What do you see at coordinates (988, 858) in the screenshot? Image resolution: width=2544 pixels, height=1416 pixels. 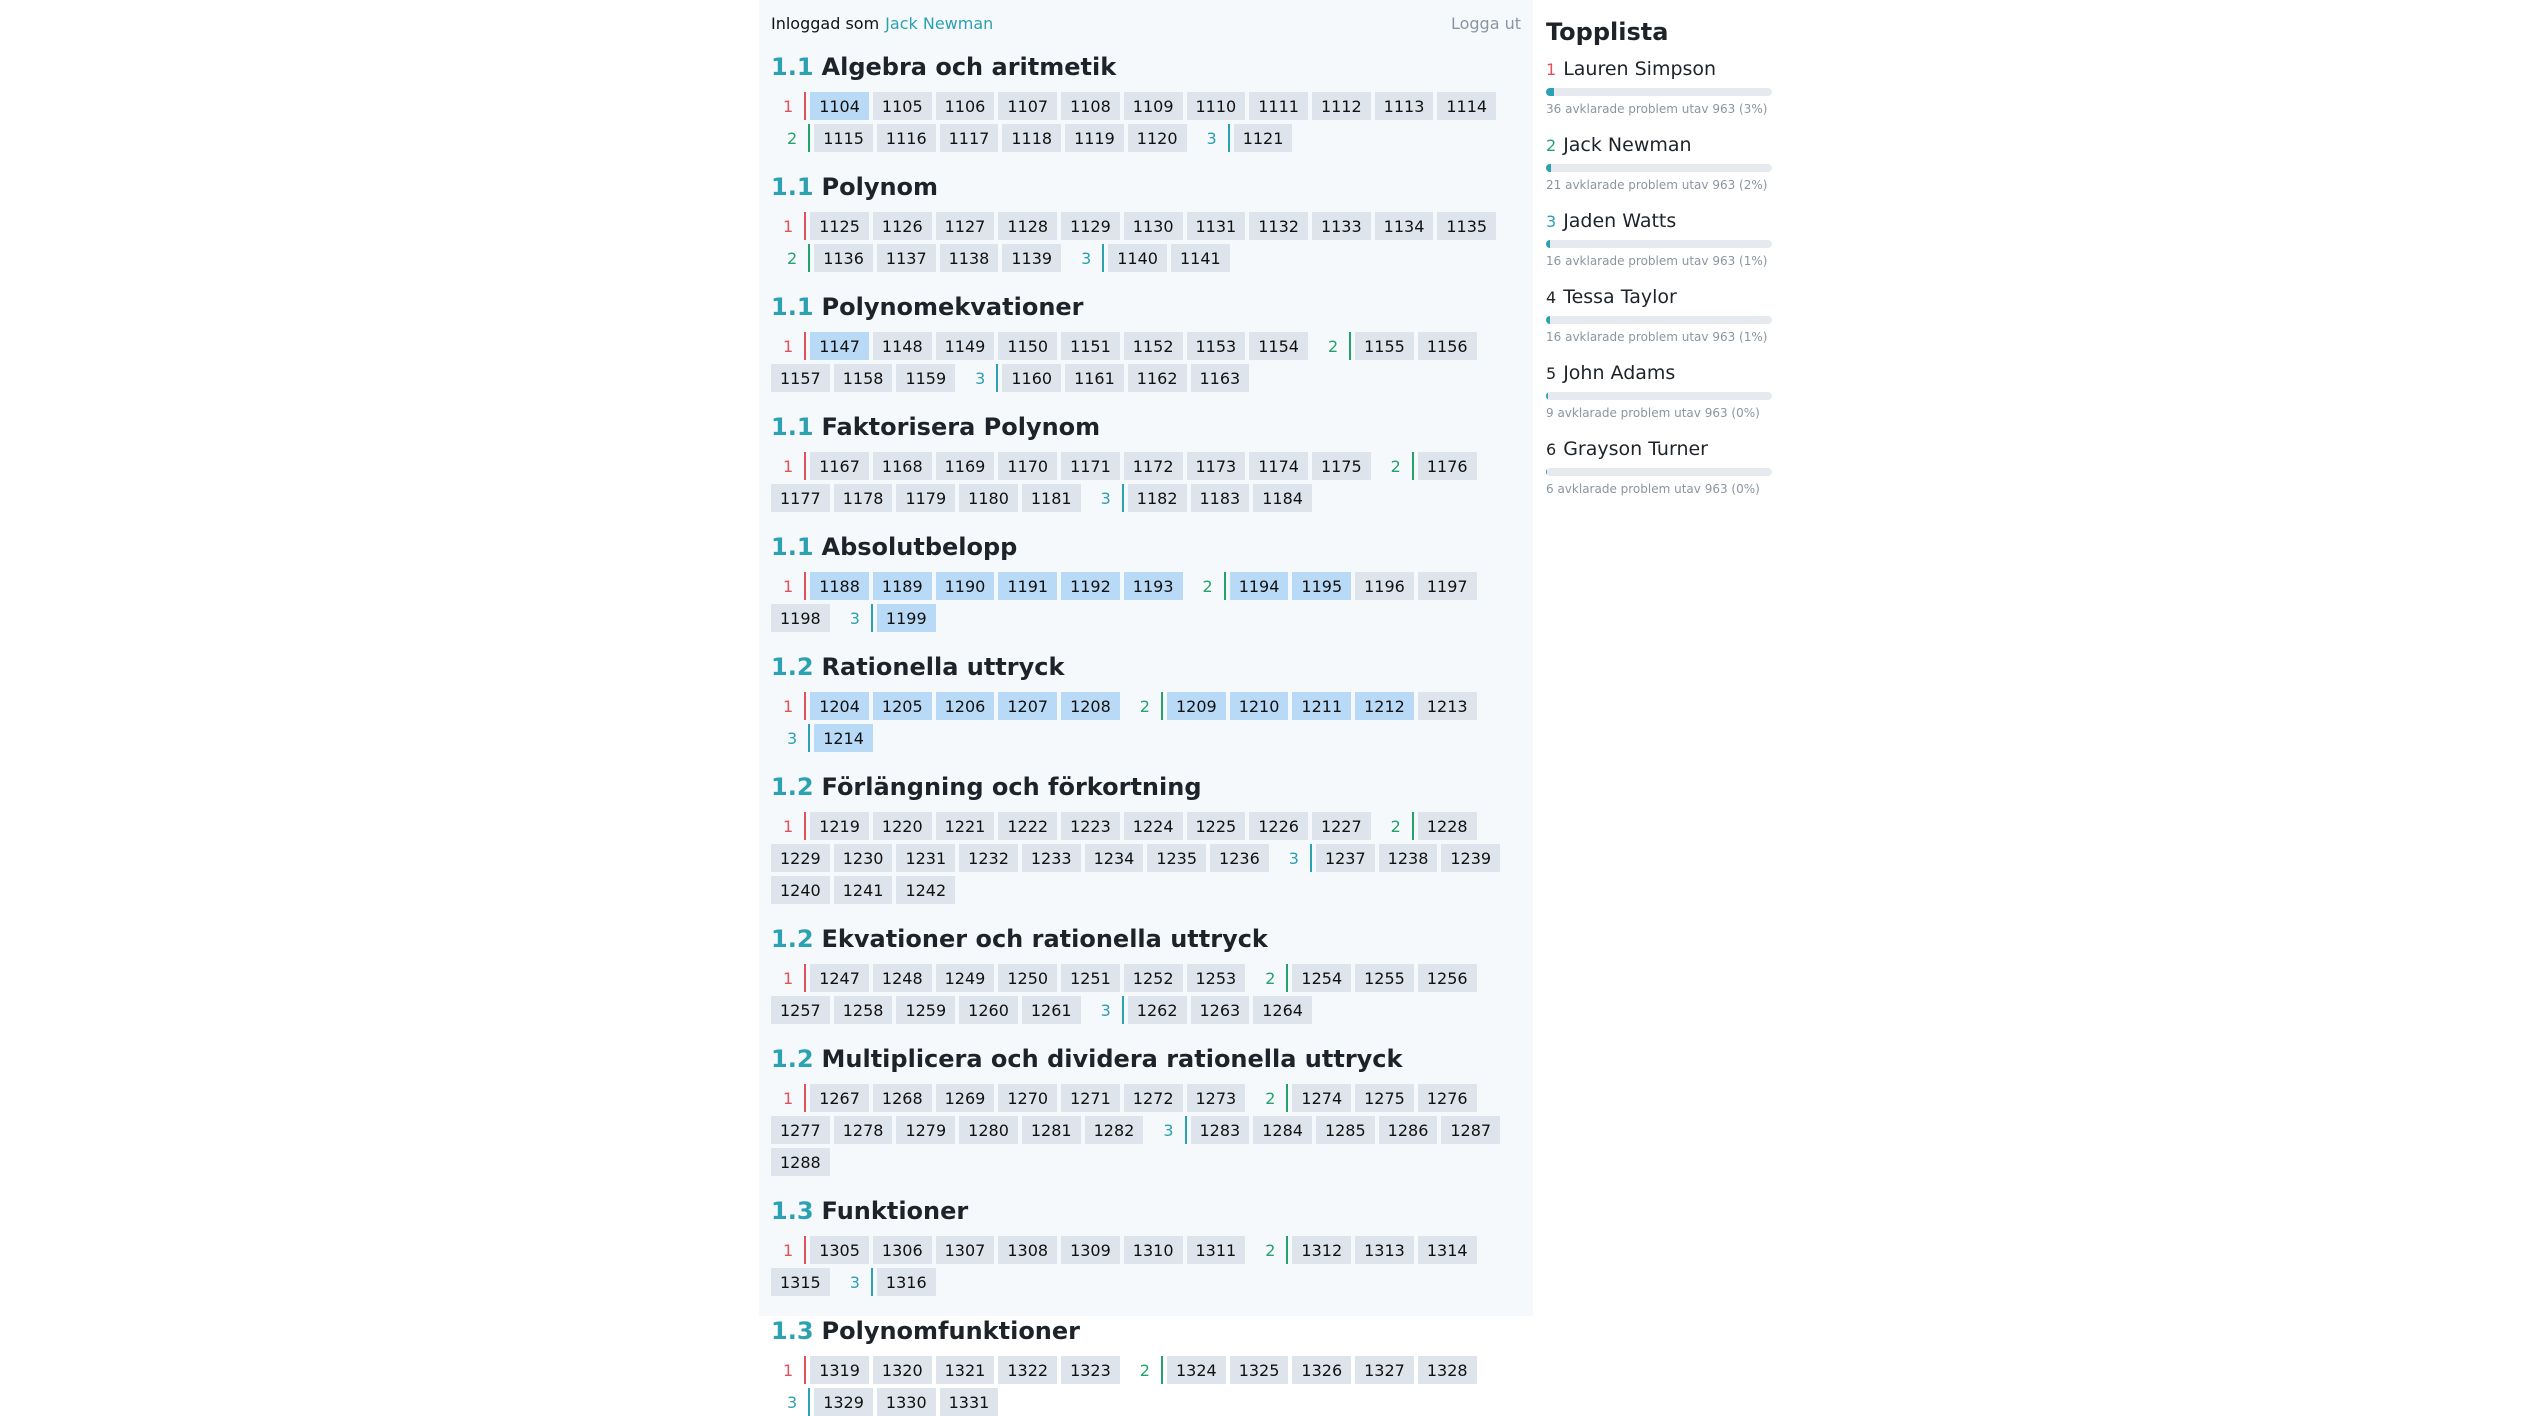 I see `problem-button: 1232` at bounding box center [988, 858].